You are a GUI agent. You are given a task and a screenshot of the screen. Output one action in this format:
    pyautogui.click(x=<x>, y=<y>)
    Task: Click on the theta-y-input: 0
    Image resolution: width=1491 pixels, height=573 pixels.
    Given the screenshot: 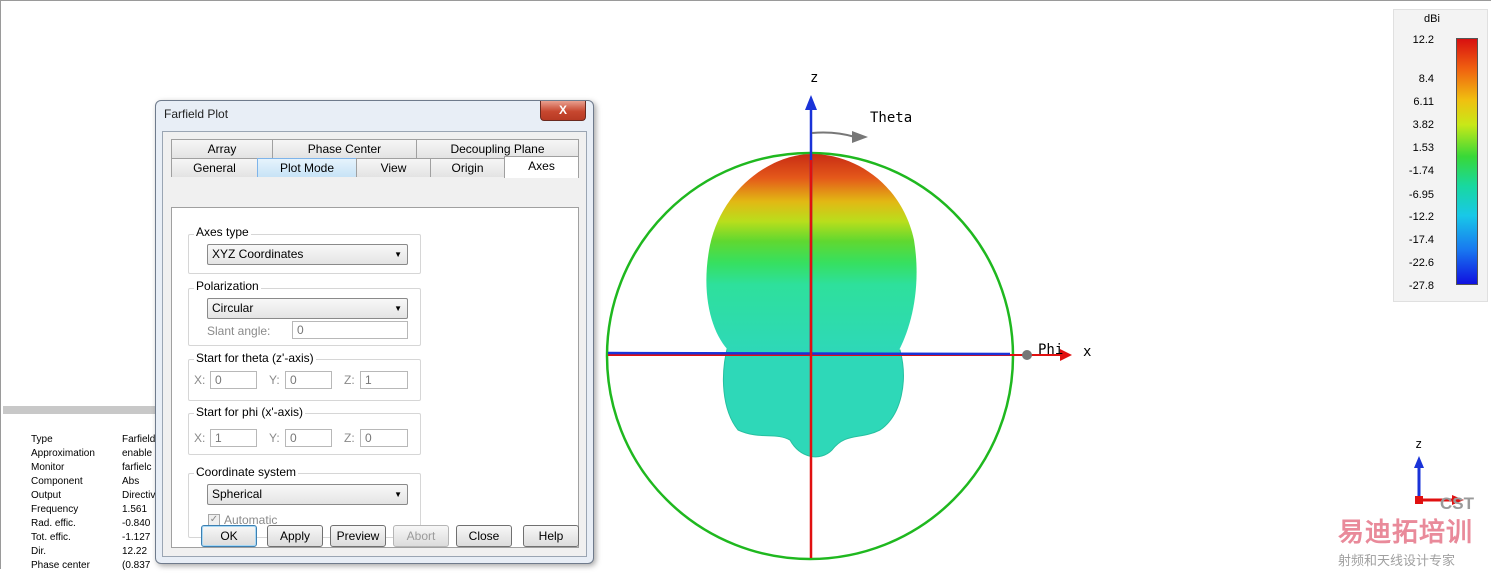 What is the action you would take?
    pyautogui.click(x=308, y=380)
    